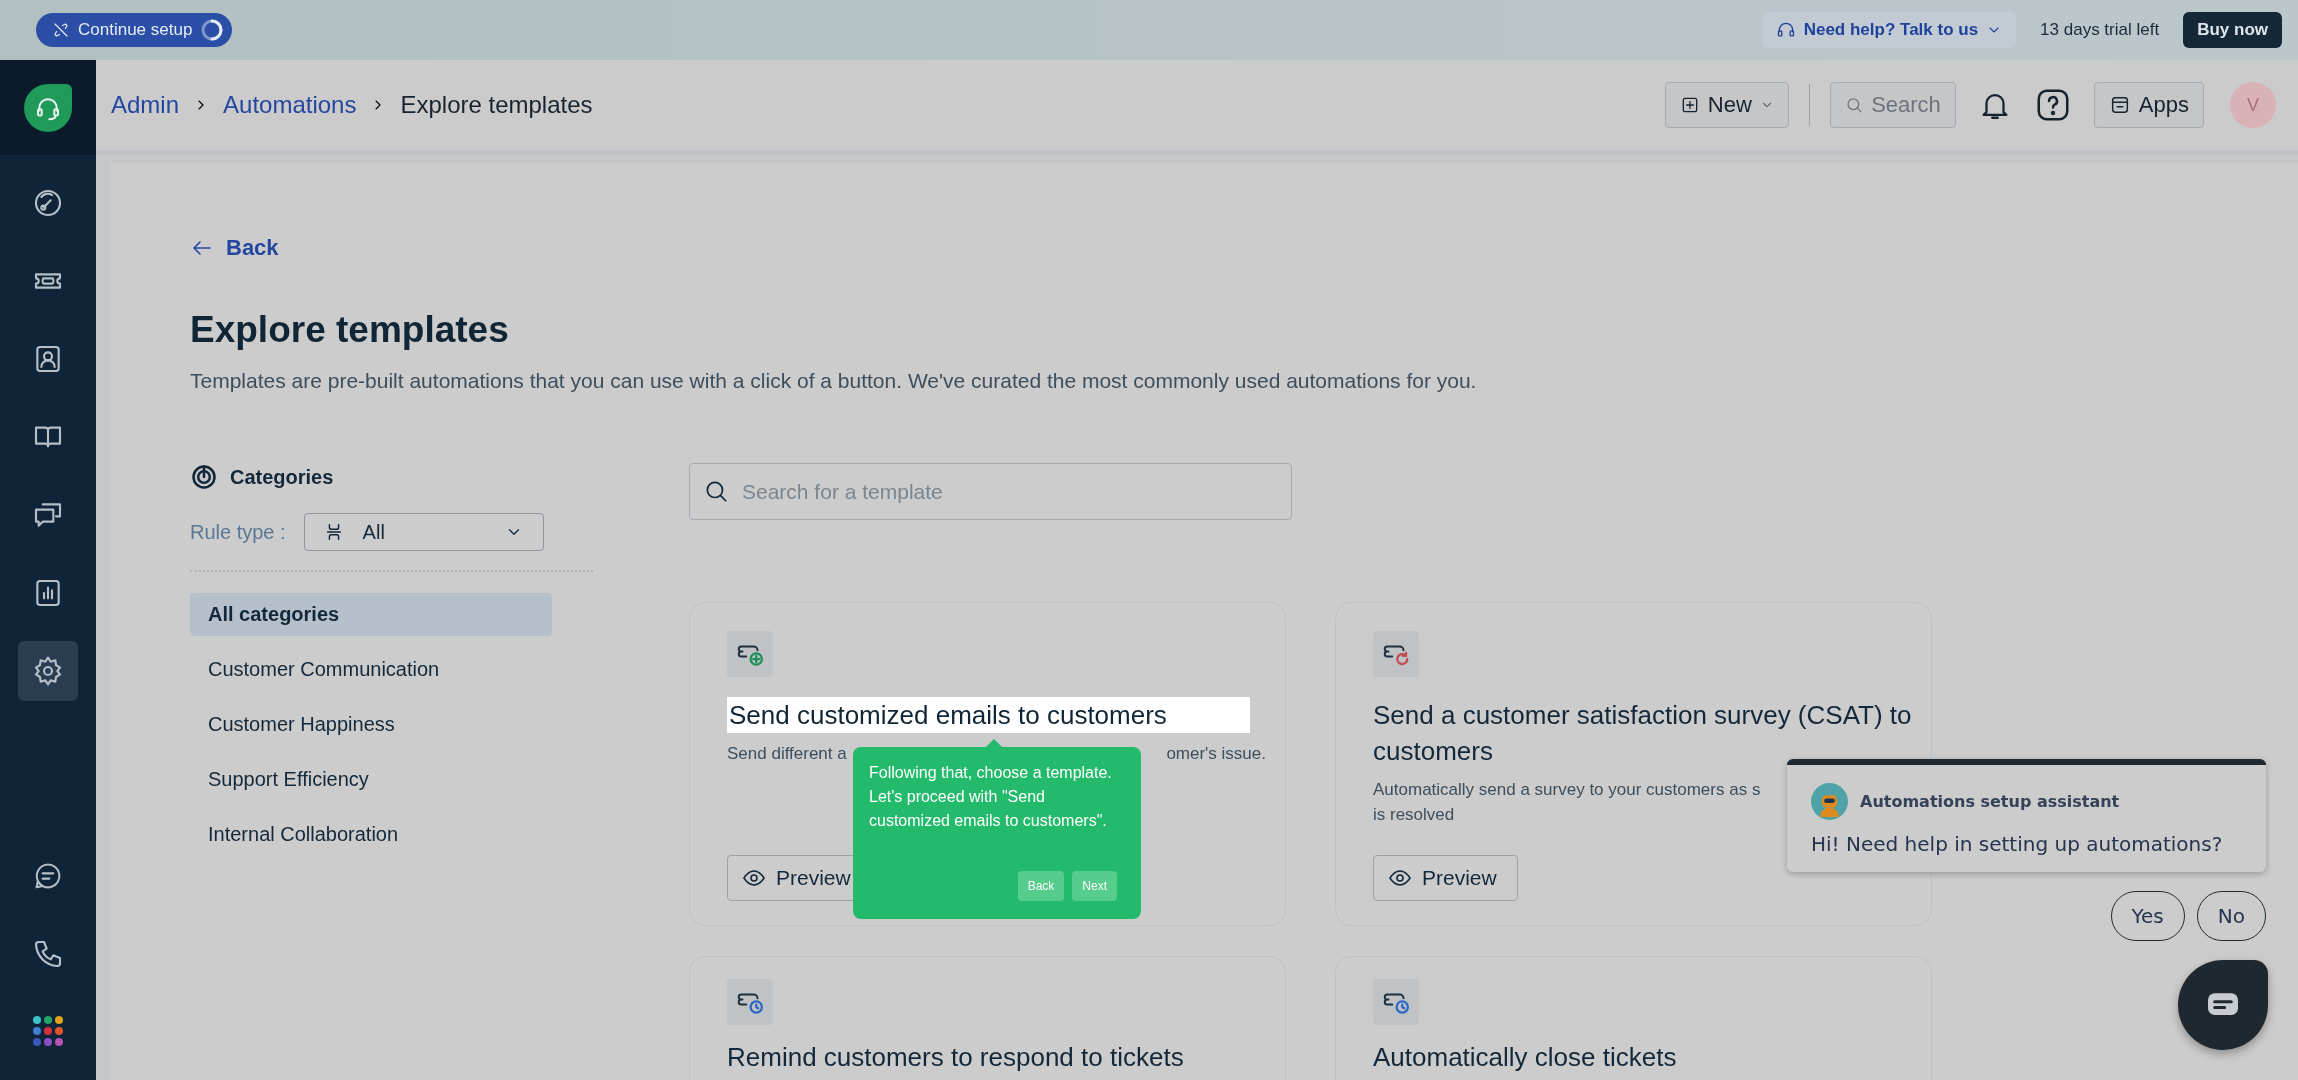 The height and width of the screenshot is (1080, 2298). I want to click on template-card: Automatically close tickets, so click(1633, 1018).